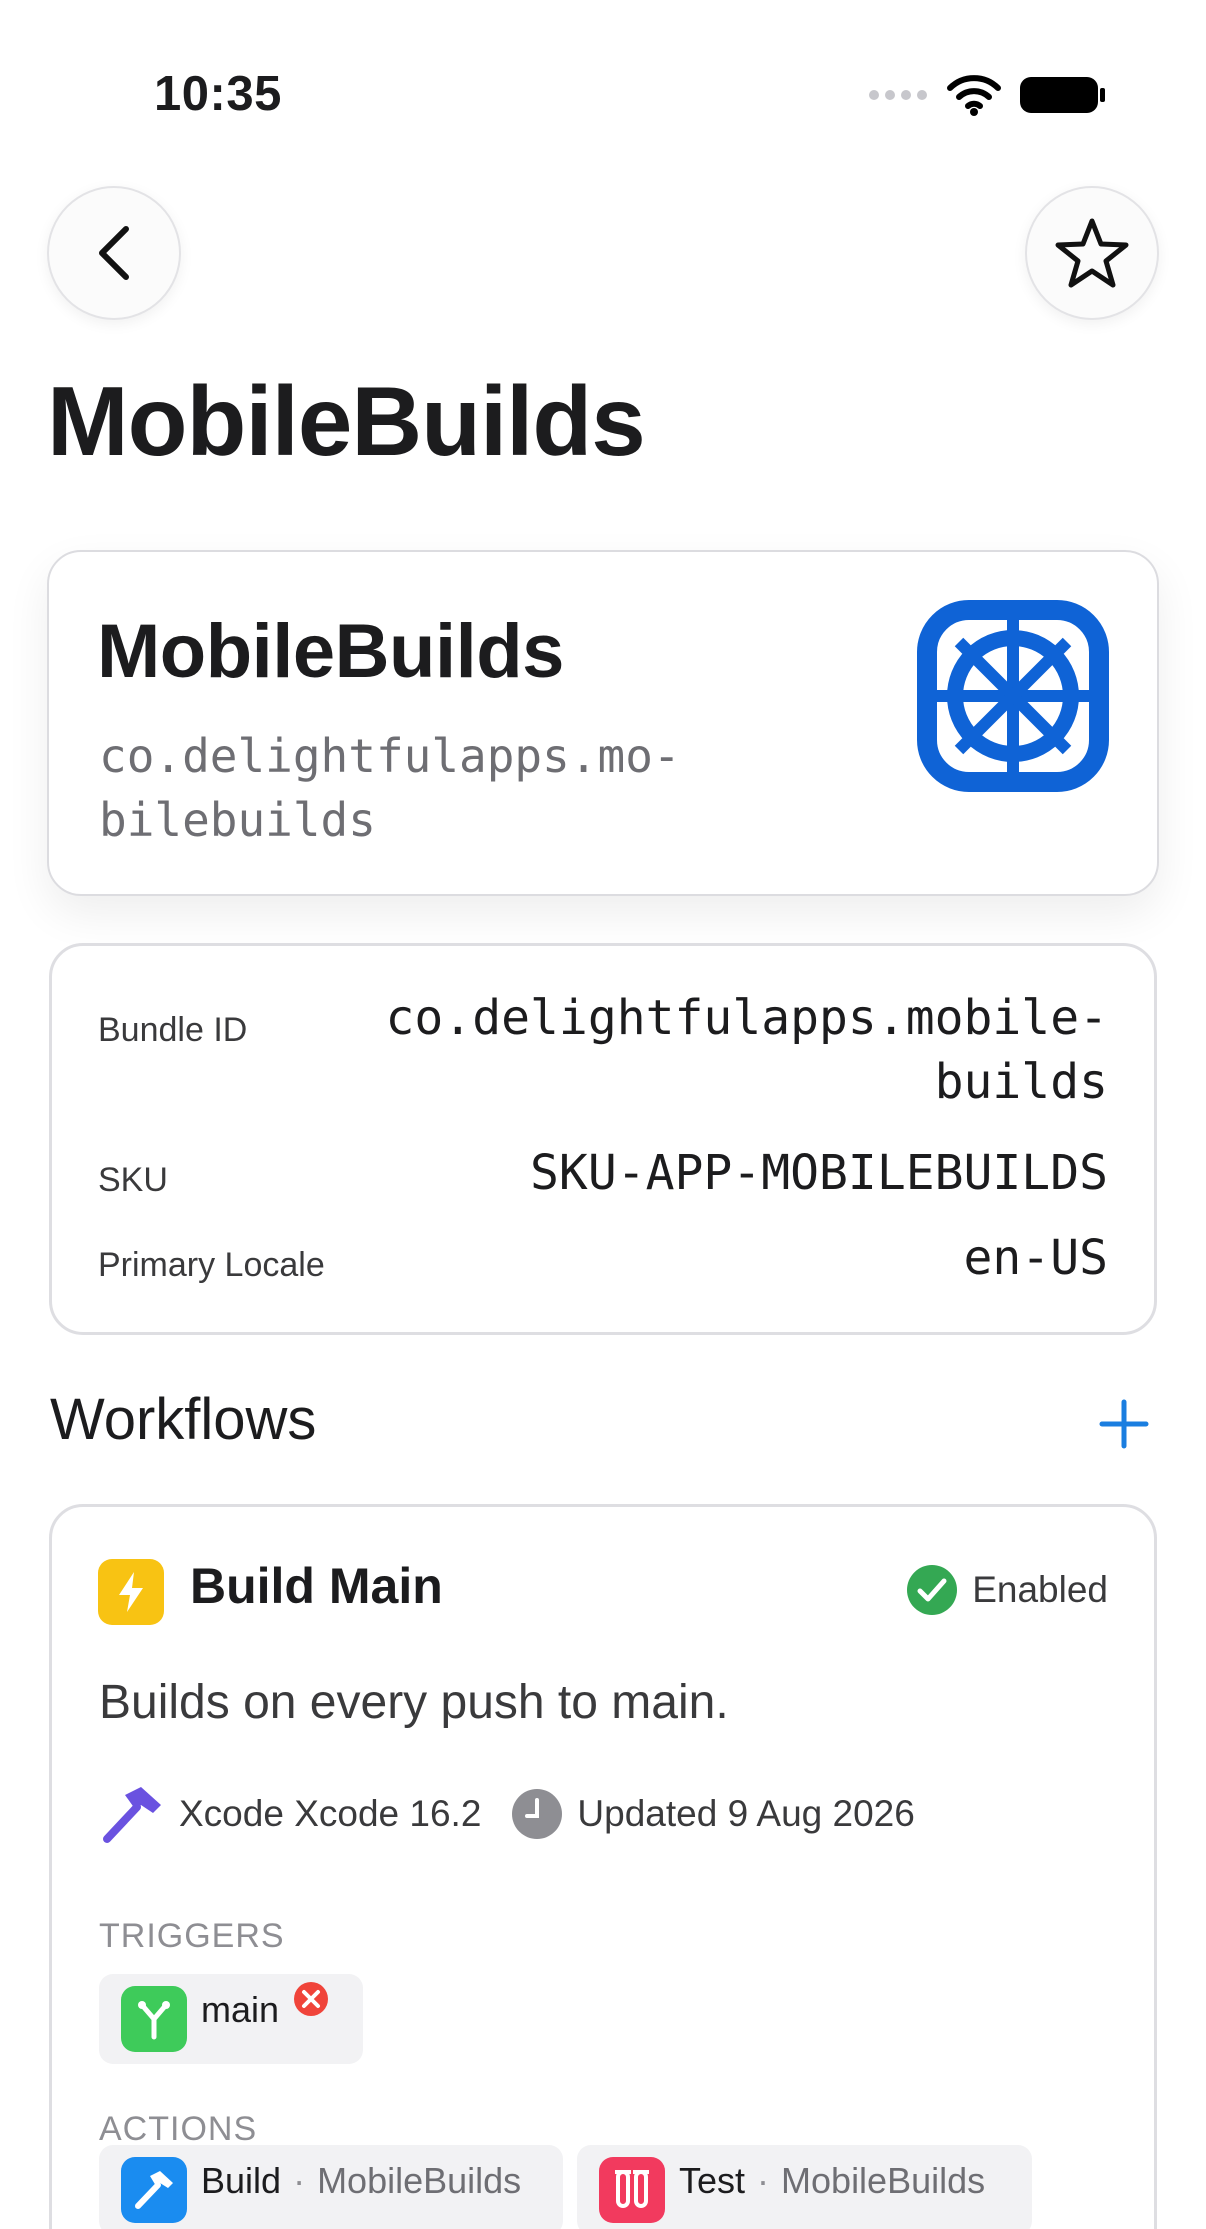 The height and width of the screenshot is (2229, 1206). What do you see at coordinates (133, 1180) in the screenshot?
I see `sku-label: SKU` at bounding box center [133, 1180].